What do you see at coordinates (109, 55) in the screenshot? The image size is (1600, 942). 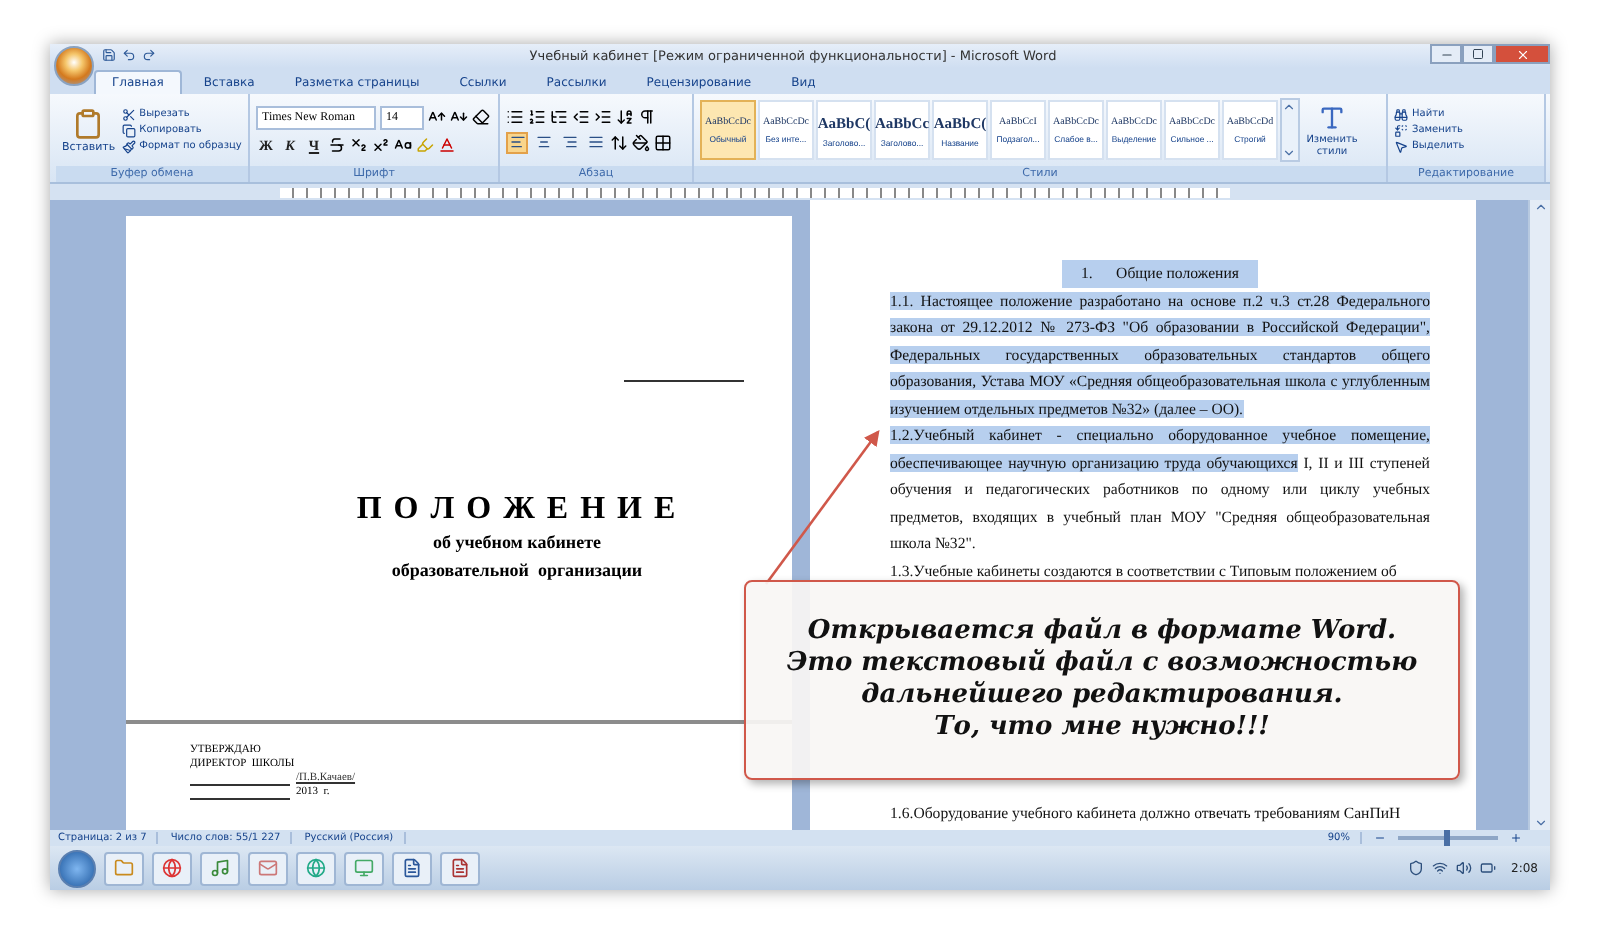 I see `save-icon` at bounding box center [109, 55].